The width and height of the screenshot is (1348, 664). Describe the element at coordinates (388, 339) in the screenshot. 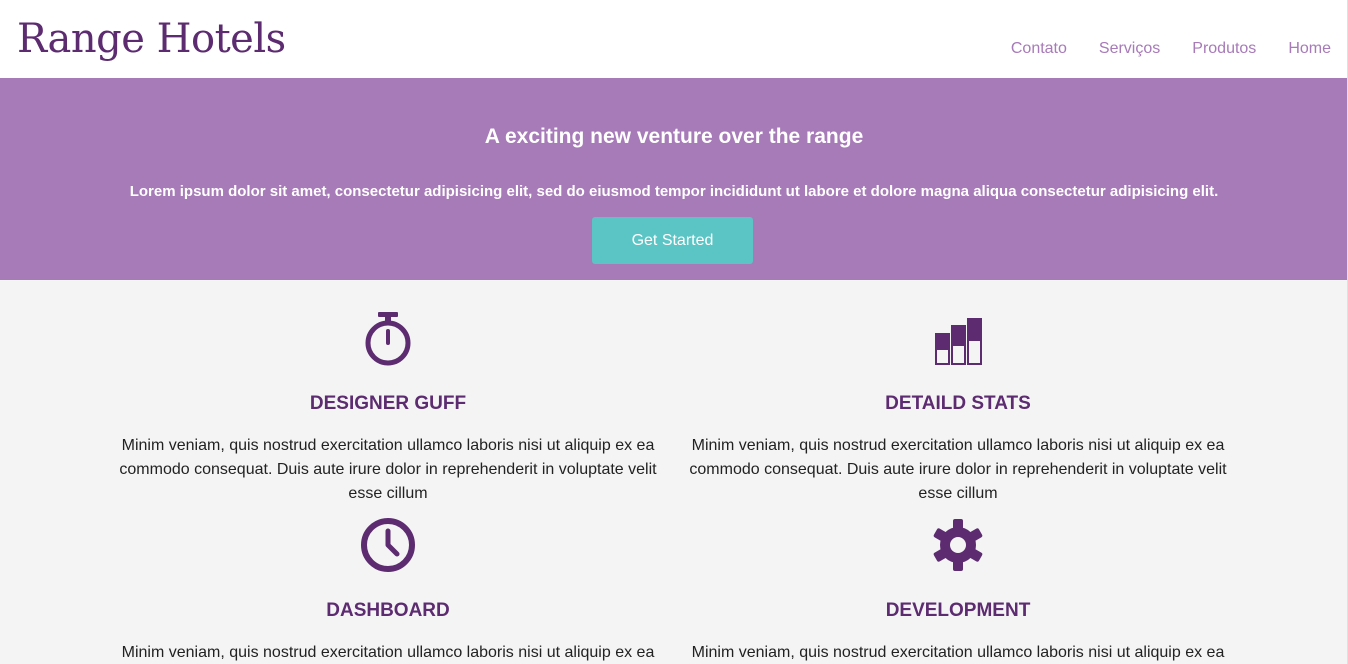

I see `stopwatch-icon` at that location.